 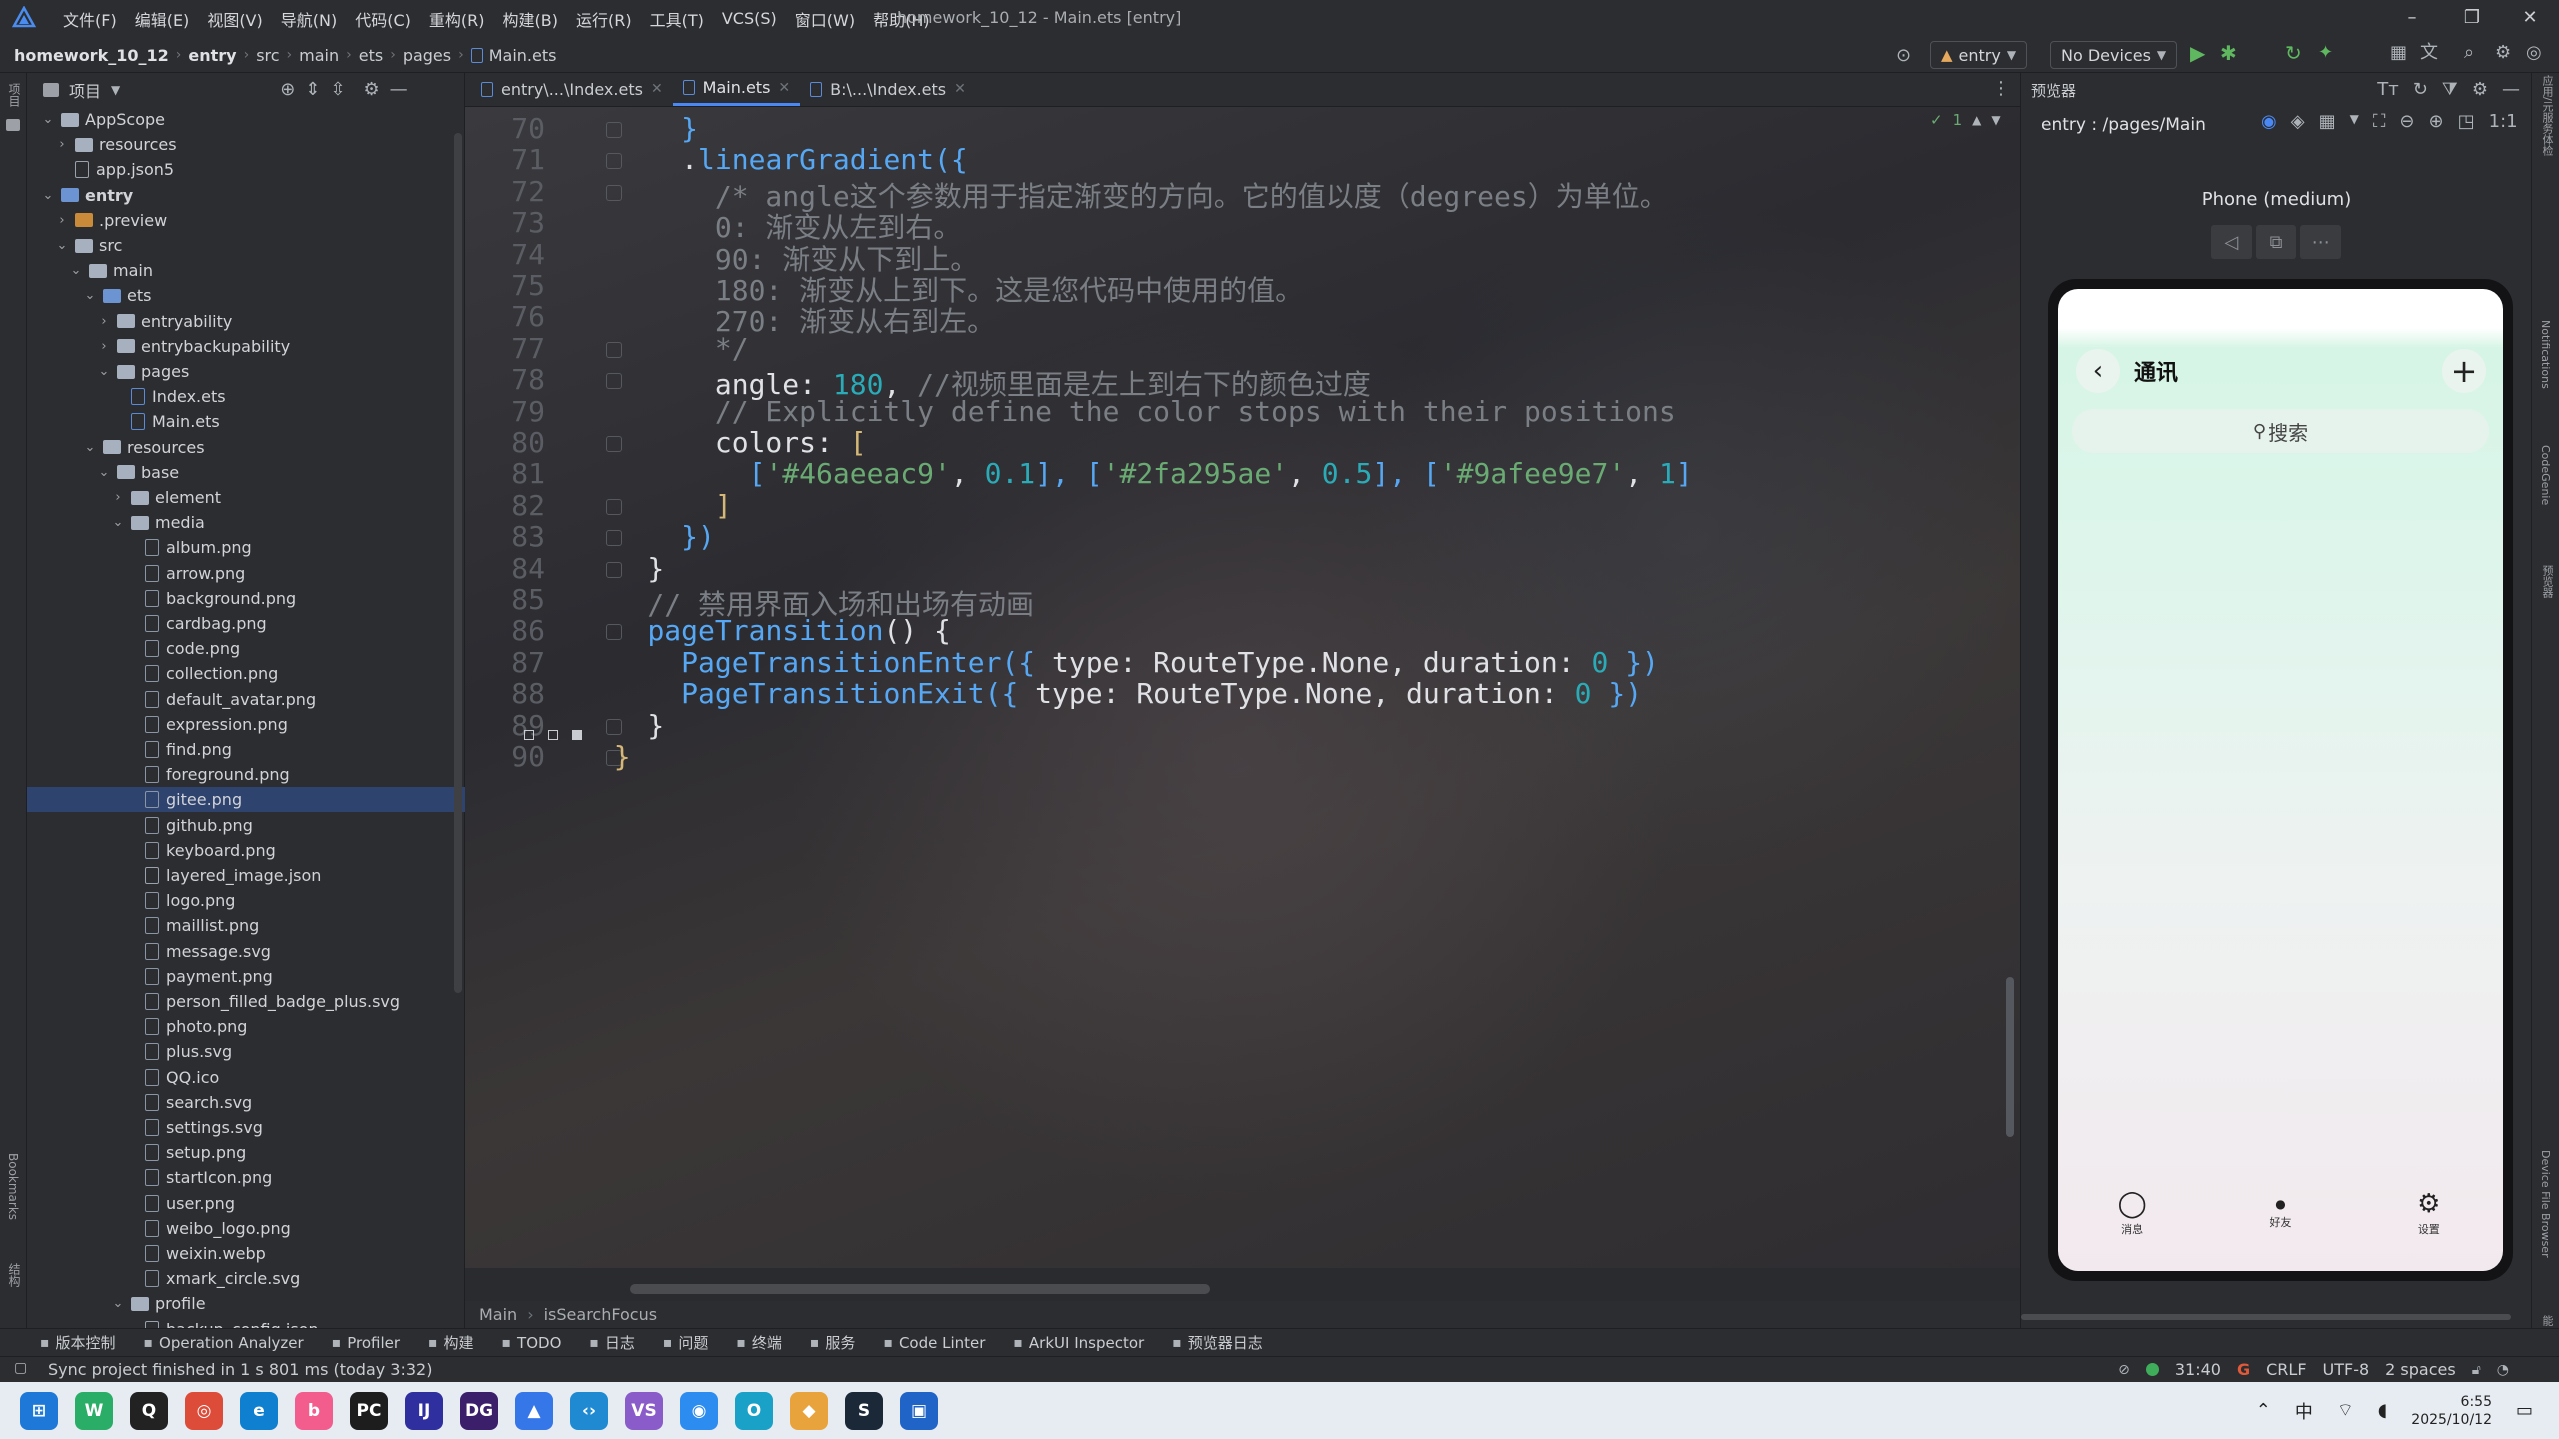 I want to click on tree-item: ⌄ src, so click(x=246, y=245).